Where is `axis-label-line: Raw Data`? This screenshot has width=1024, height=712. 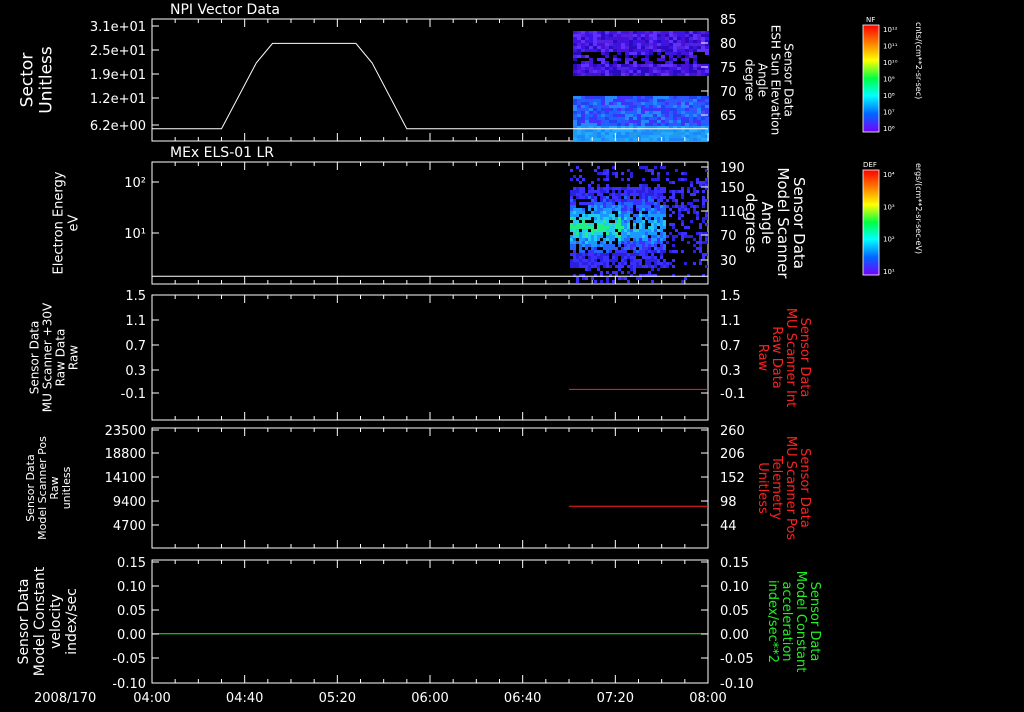
axis-label-line: Raw Data is located at coordinates (61, 358).